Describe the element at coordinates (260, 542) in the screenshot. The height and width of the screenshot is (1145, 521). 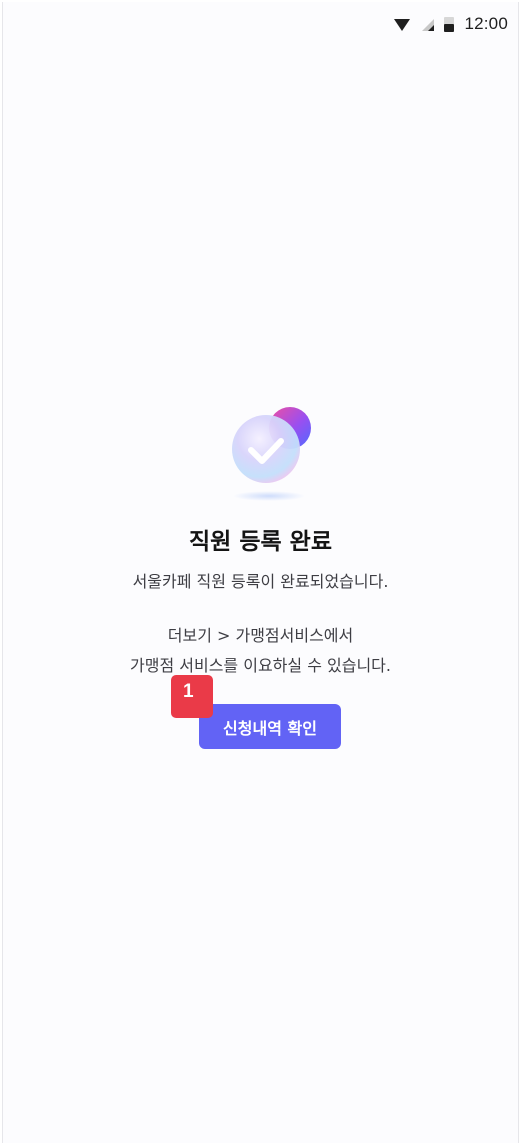
I see `page-title: 직원 등록 완료` at that location.